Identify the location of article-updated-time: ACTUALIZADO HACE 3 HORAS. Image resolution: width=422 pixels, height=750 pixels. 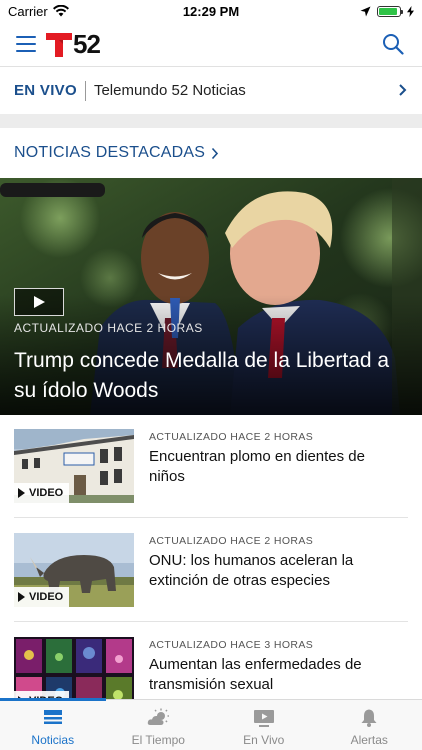
(231, 645).